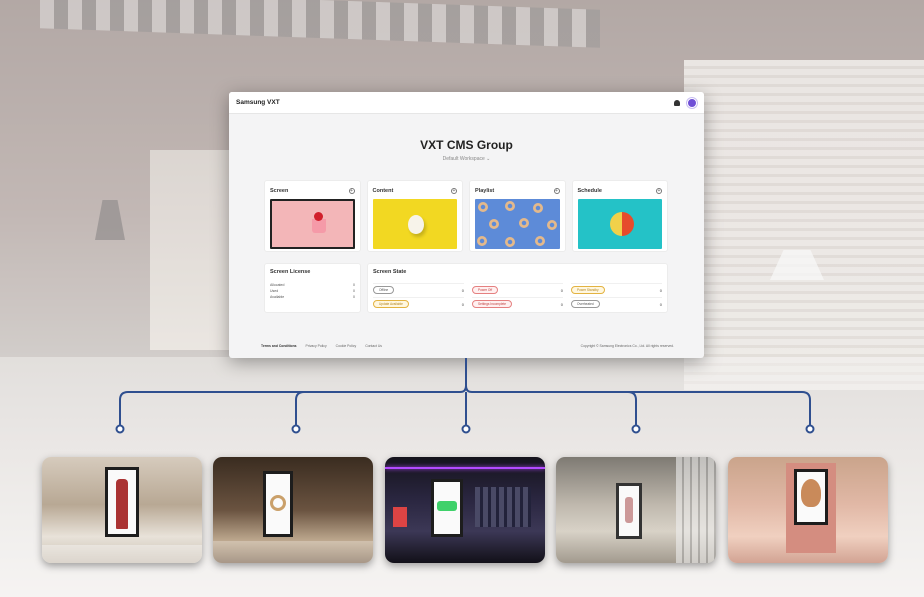 The image size is (924, 597). I want to click on sportswear-store-display-photo, so click(465, 510).